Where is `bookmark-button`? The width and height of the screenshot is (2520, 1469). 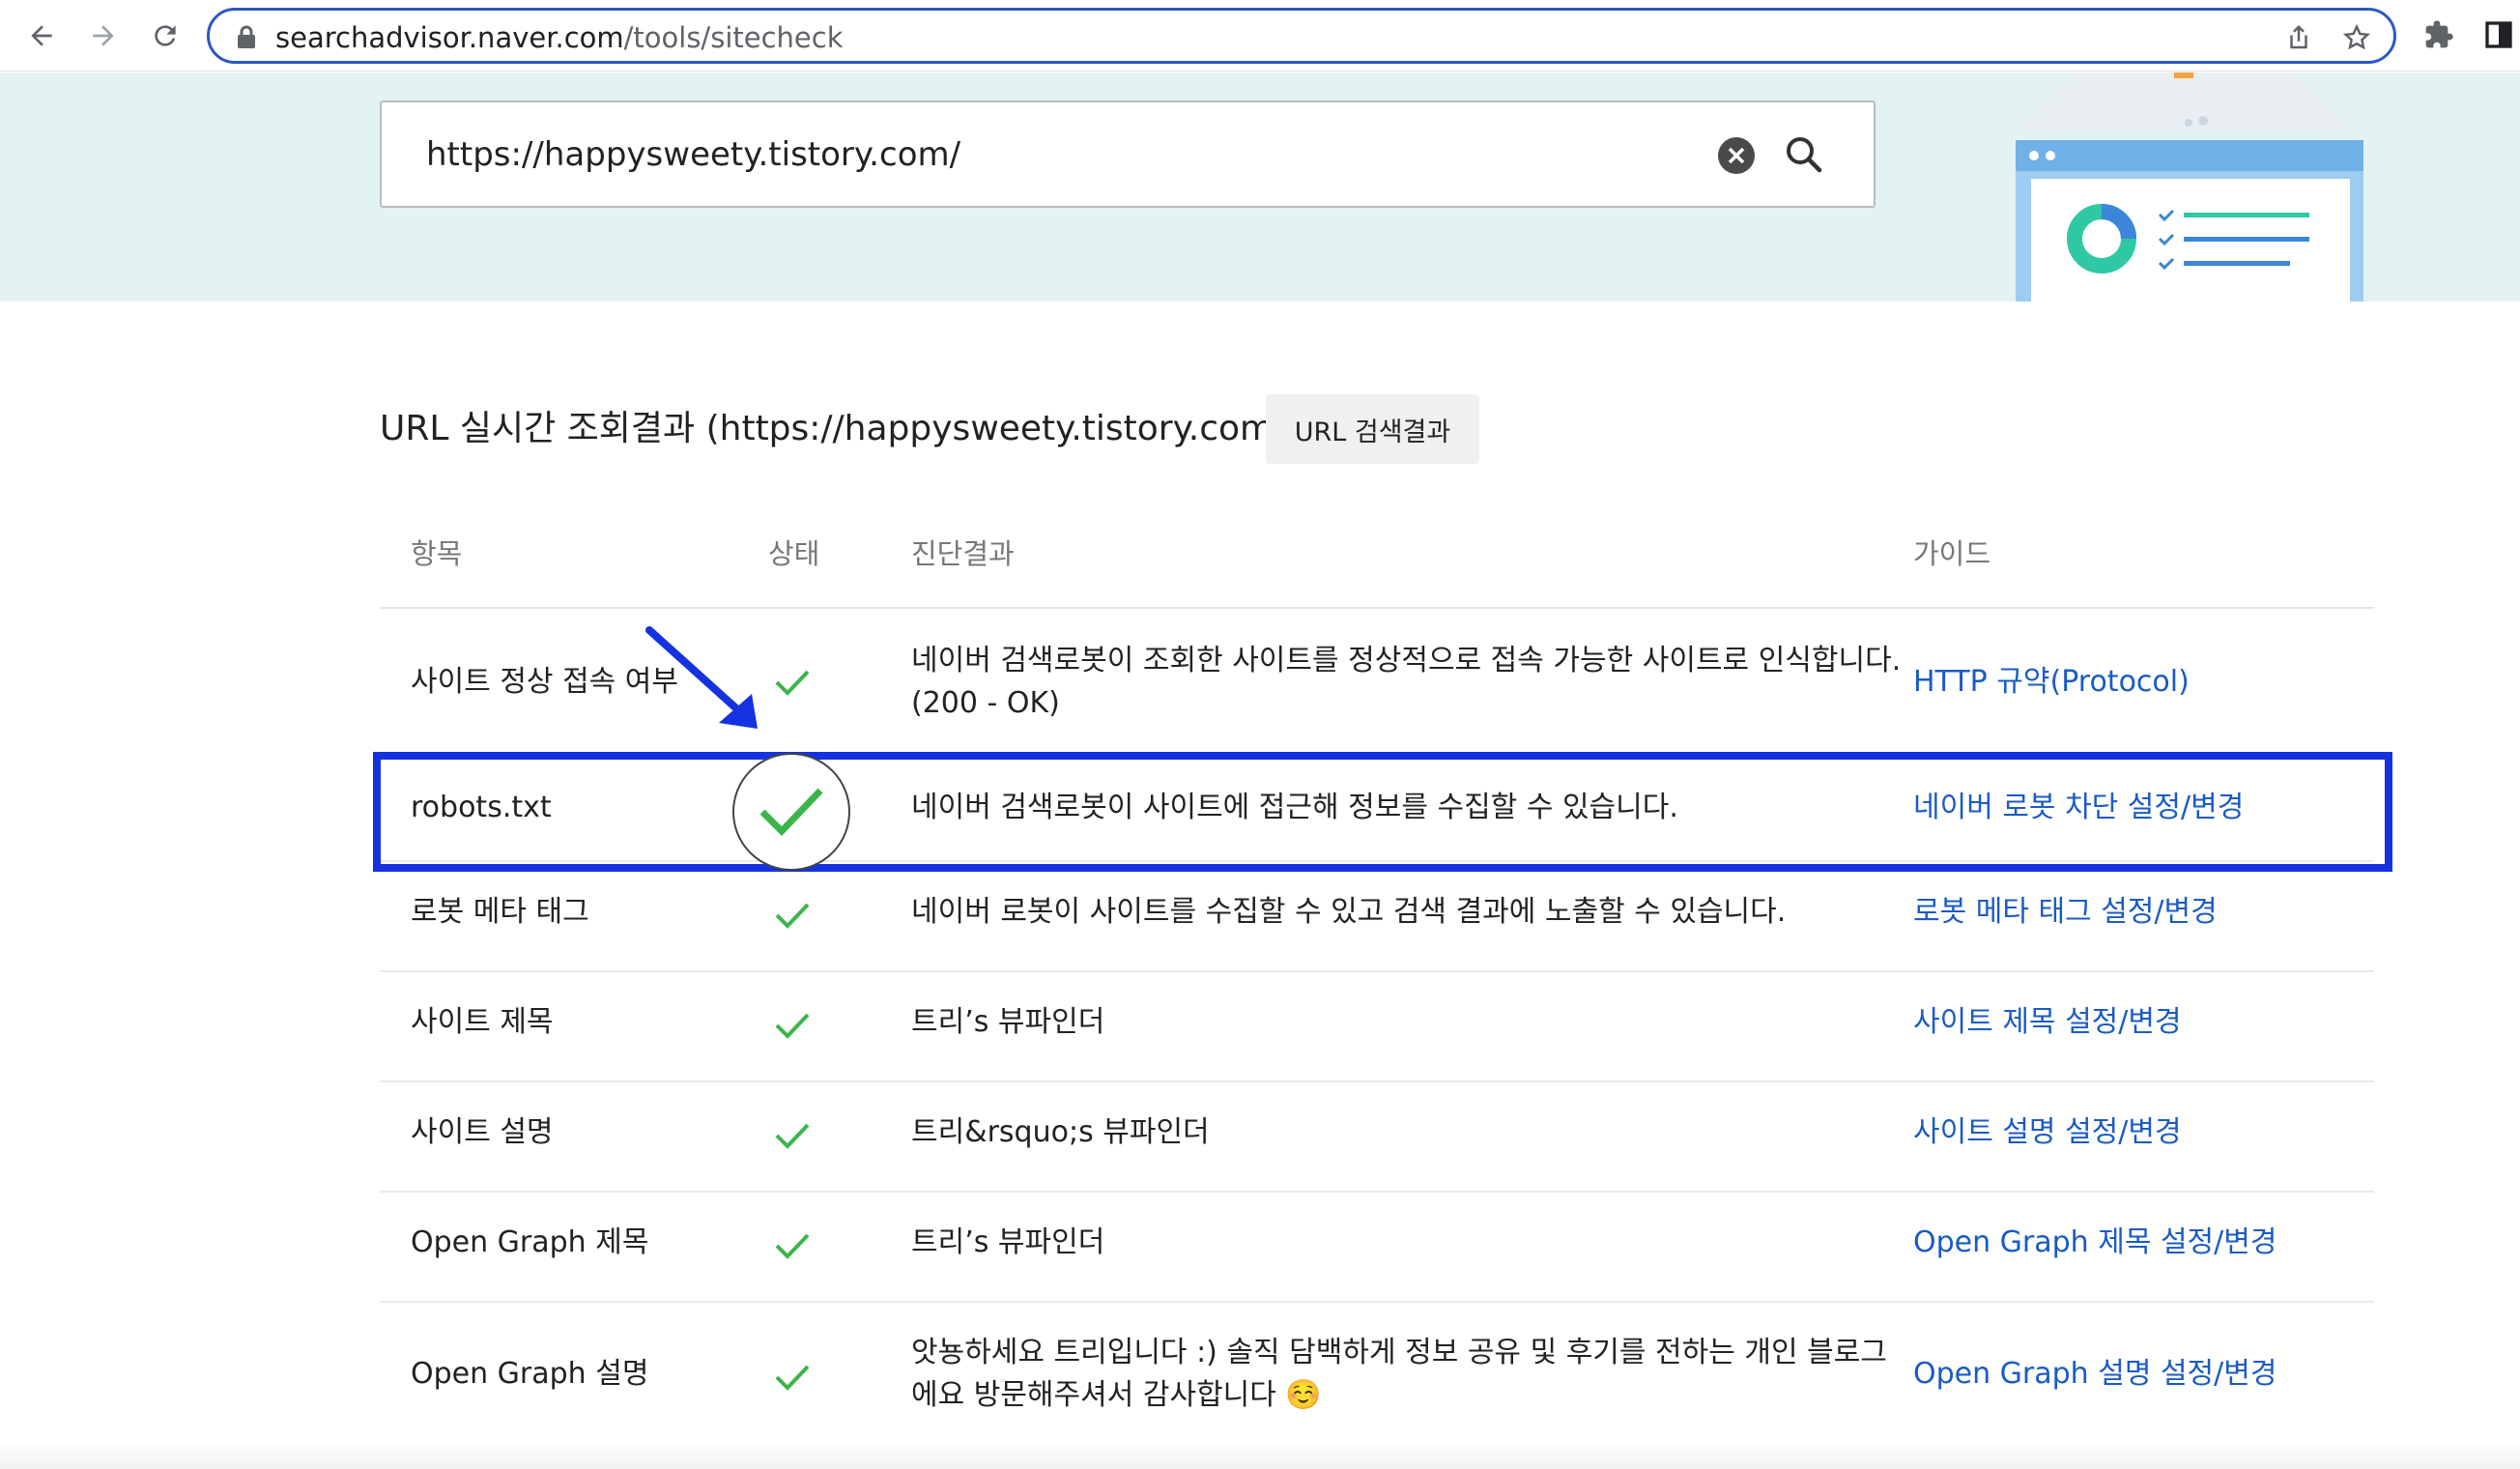 bookmark-button is located at coordinates (2357, 37).